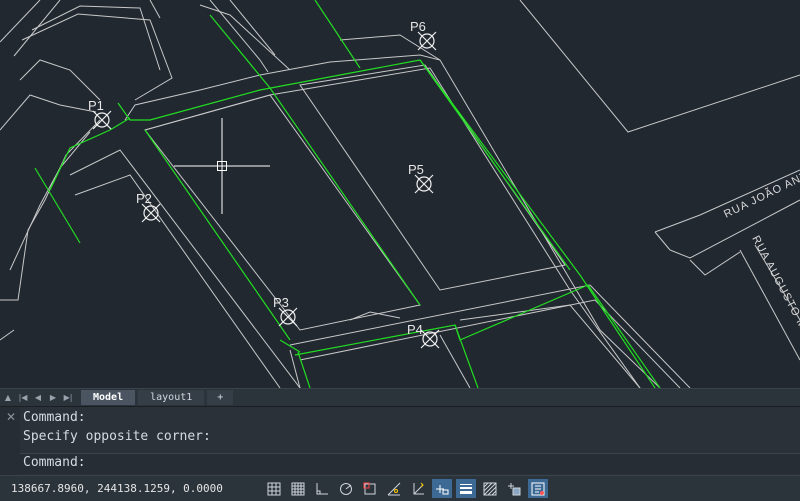 This screenshot has width=800, height=501. Describe the element at coordinates (54, 417) in the screenshot. I see `command-history-line: Command:` at that location.